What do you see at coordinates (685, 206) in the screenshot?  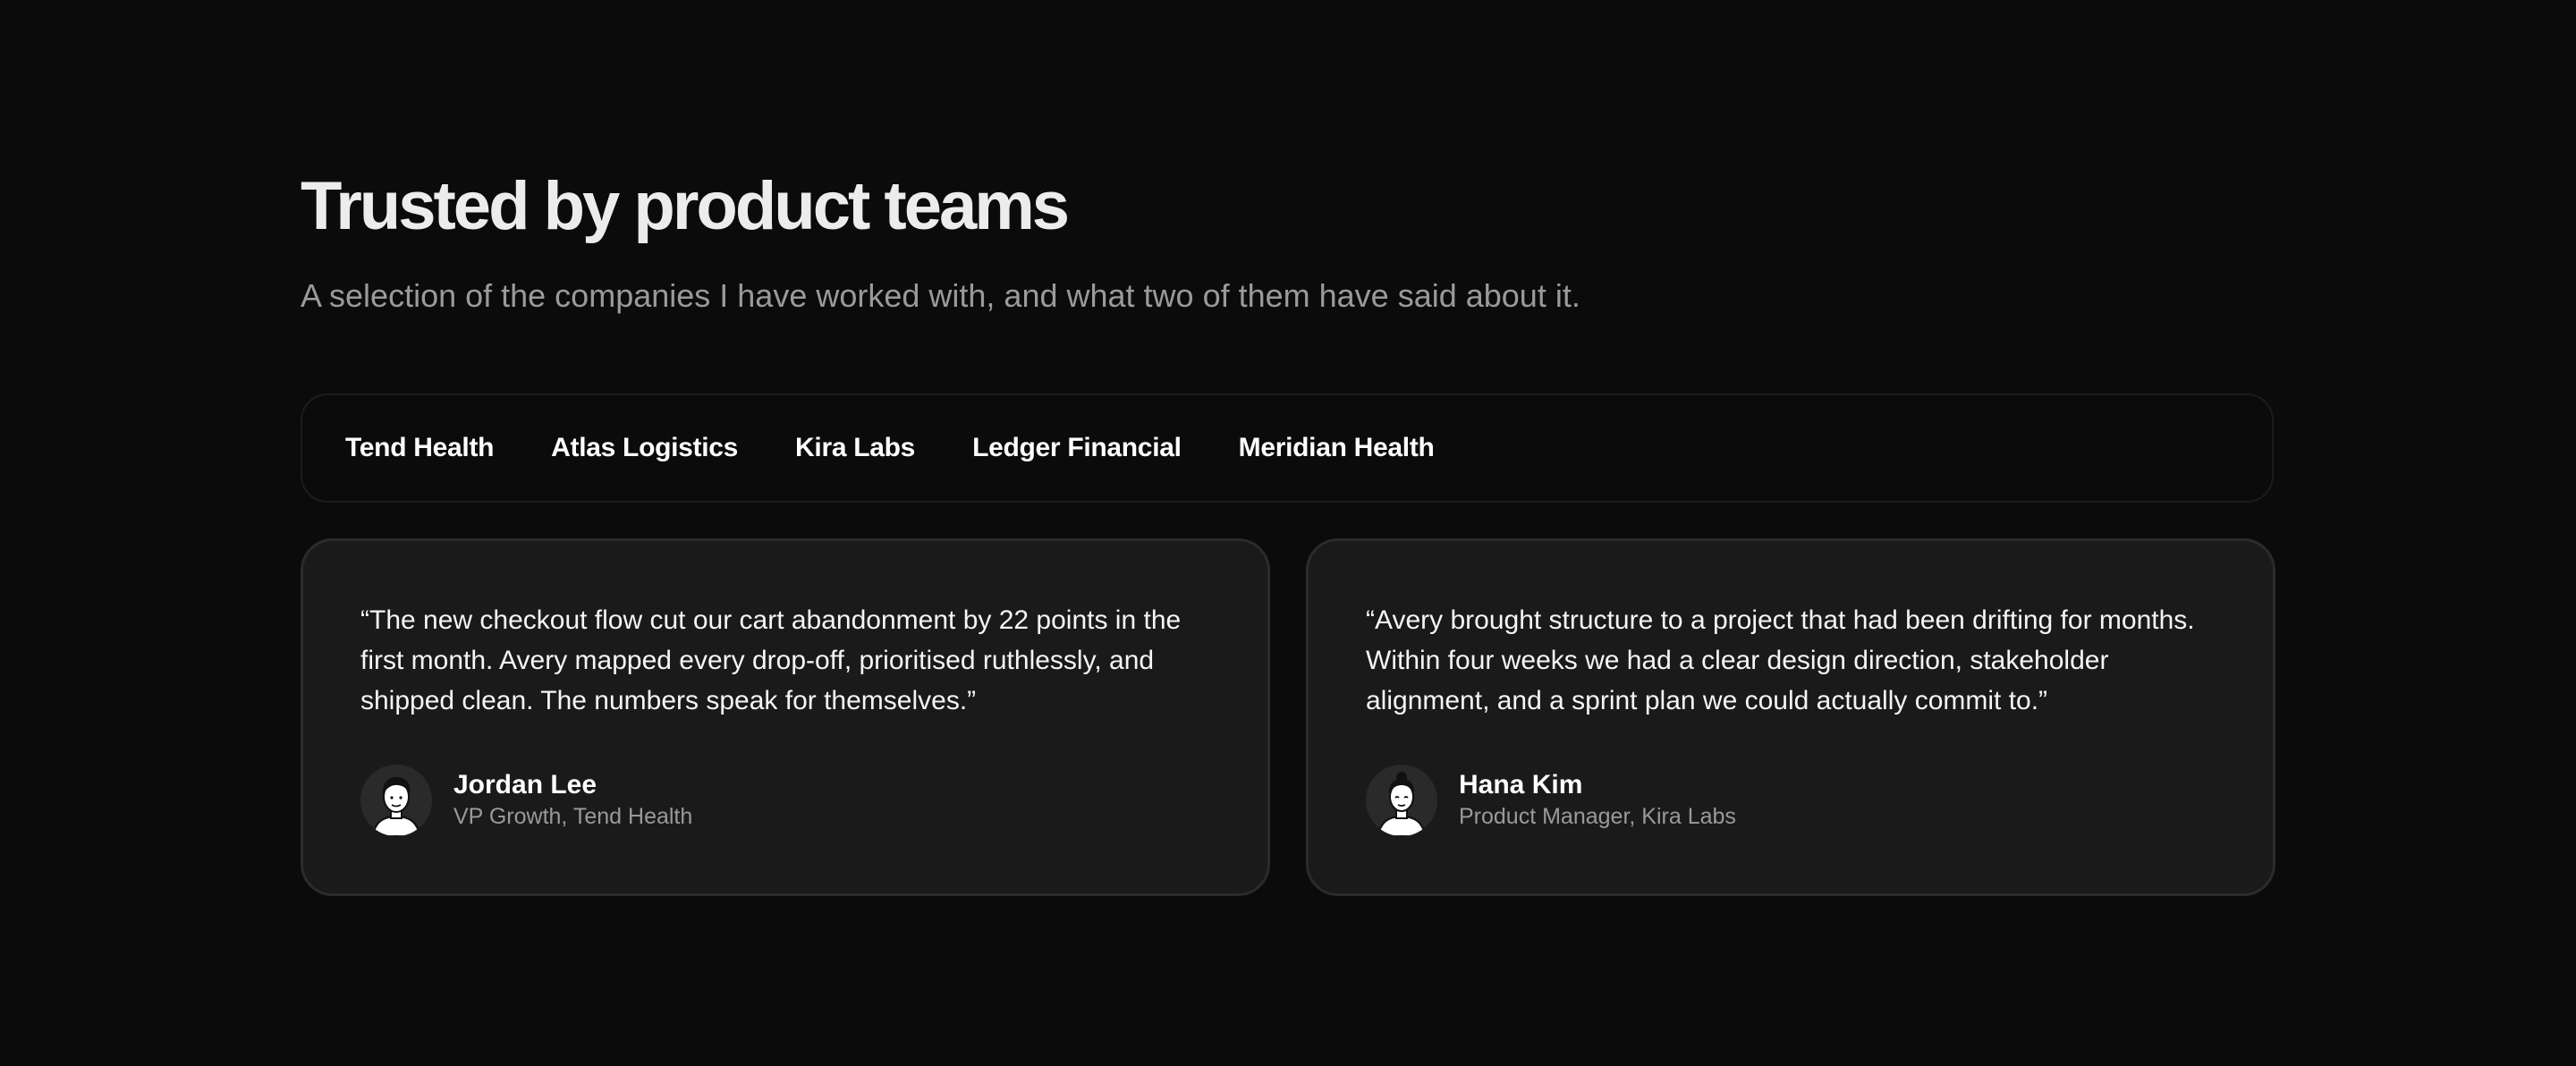 I see `section-title: Trusted by product teams` at bounding box center [685, 206].